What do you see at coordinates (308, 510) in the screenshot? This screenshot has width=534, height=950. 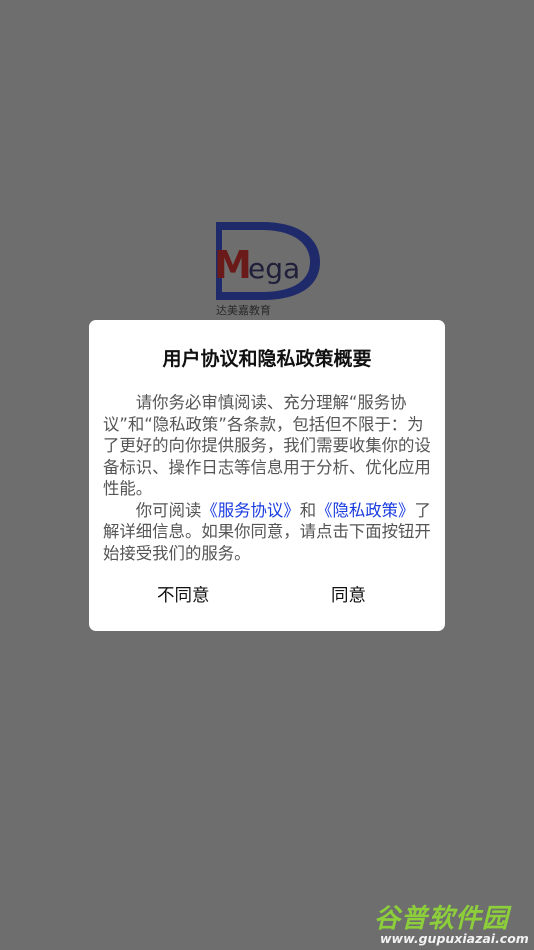 I see `and-text: 和` at bounding box center [308, 510].